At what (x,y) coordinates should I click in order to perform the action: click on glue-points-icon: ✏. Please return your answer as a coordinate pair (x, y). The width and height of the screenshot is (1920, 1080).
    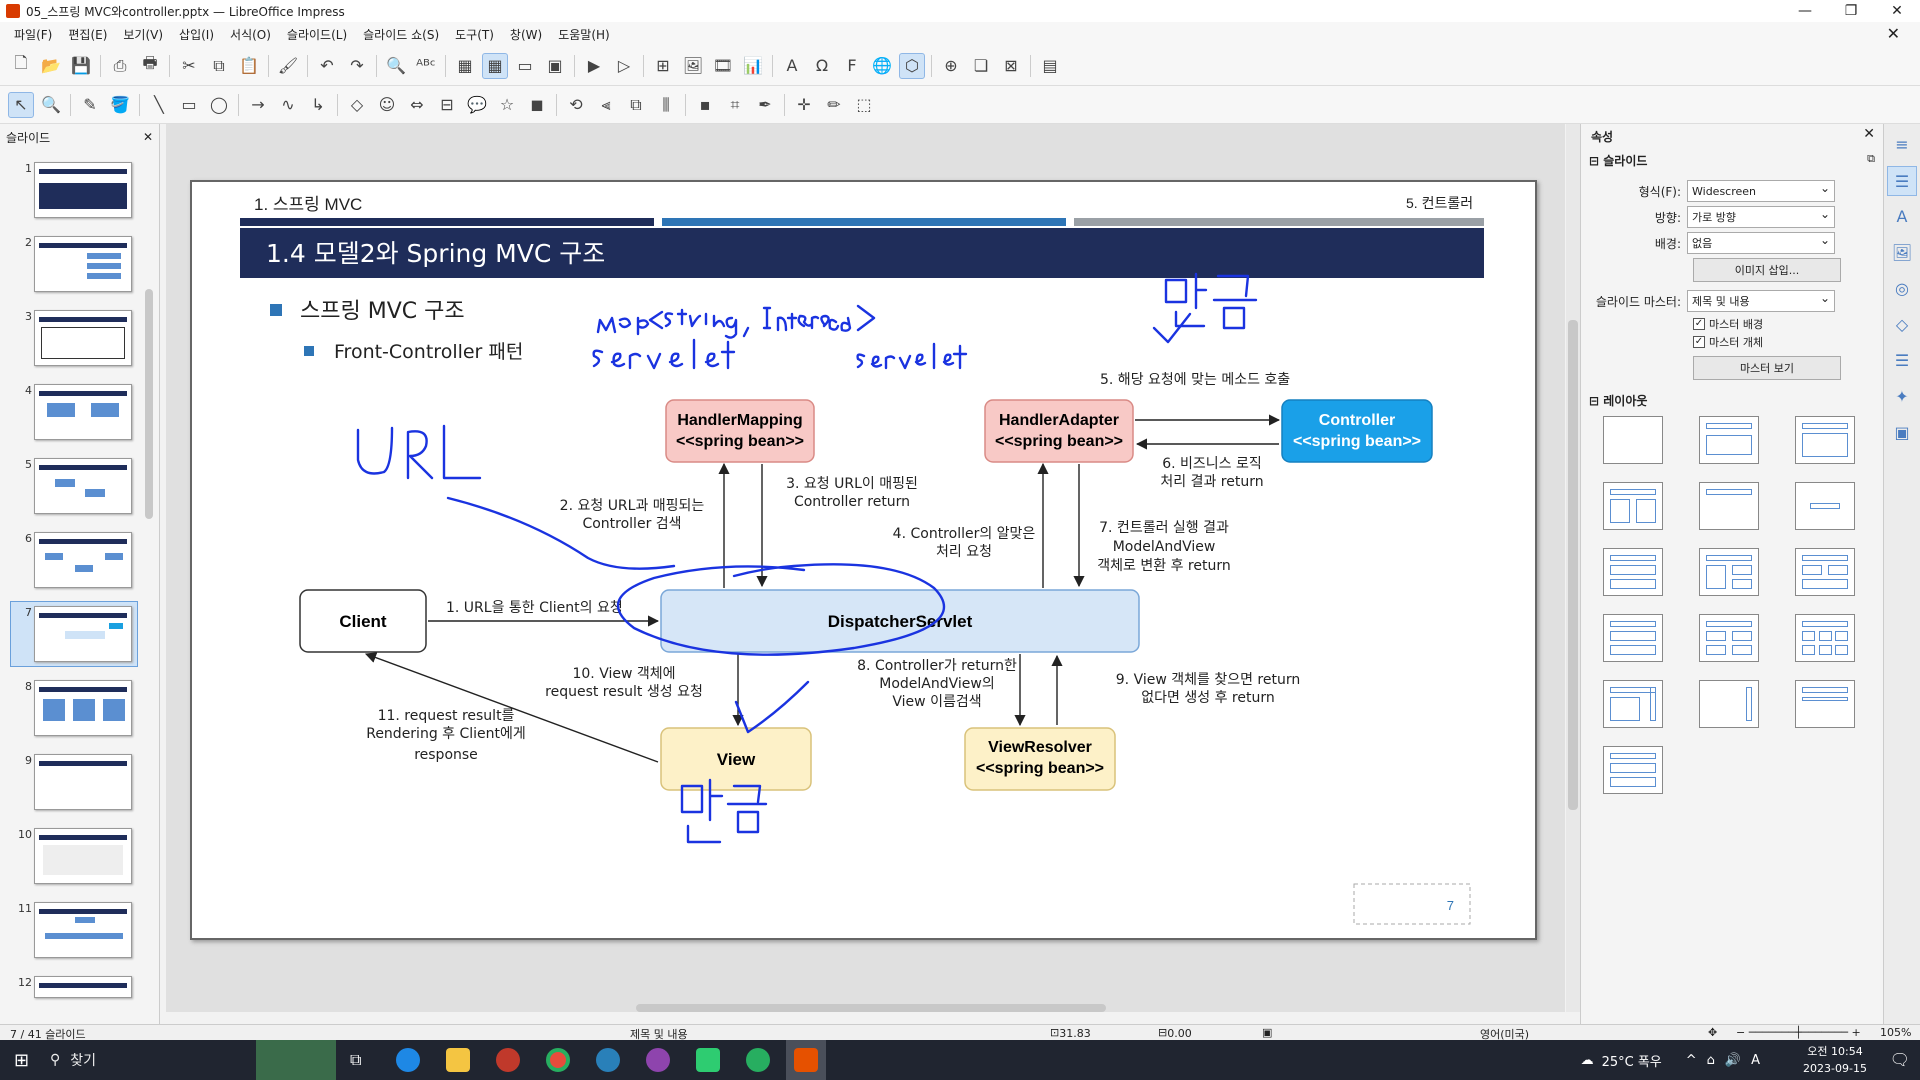
    Looking at the image, I should click on (834, 105).